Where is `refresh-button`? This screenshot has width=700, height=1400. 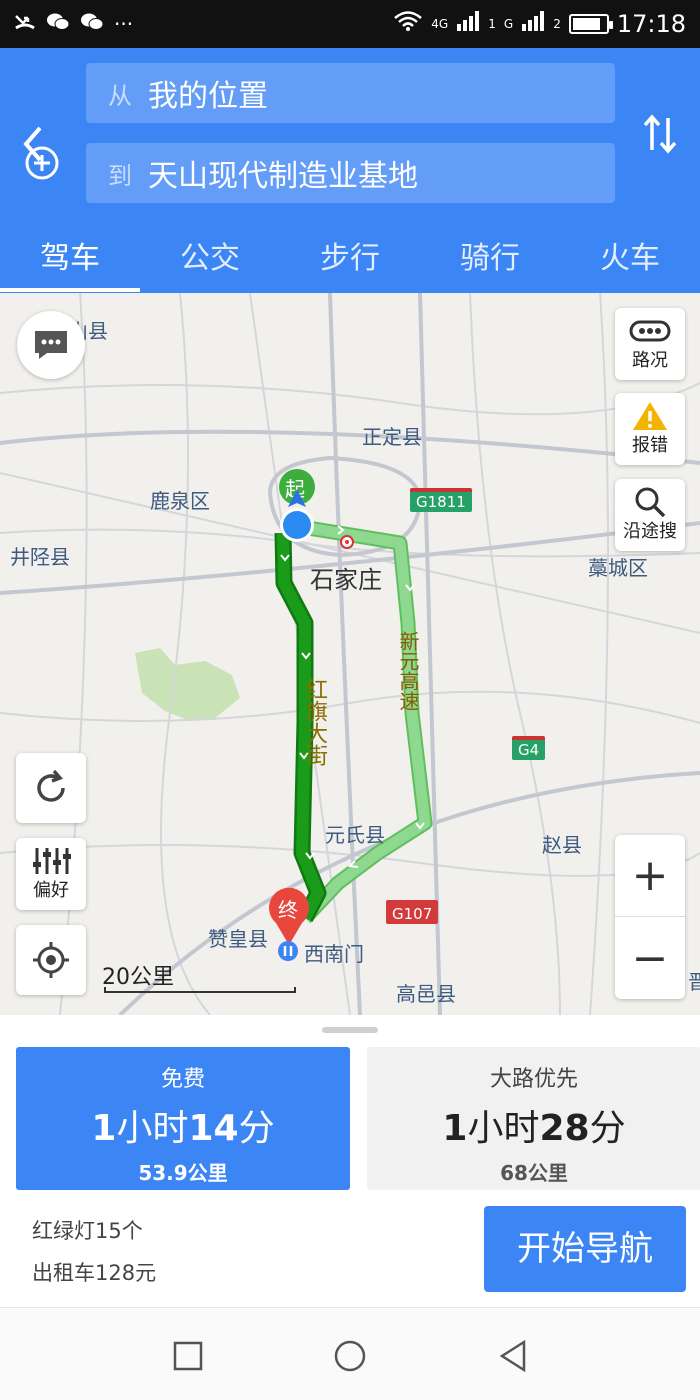
refresh-button is located at coordinates (51, 788).